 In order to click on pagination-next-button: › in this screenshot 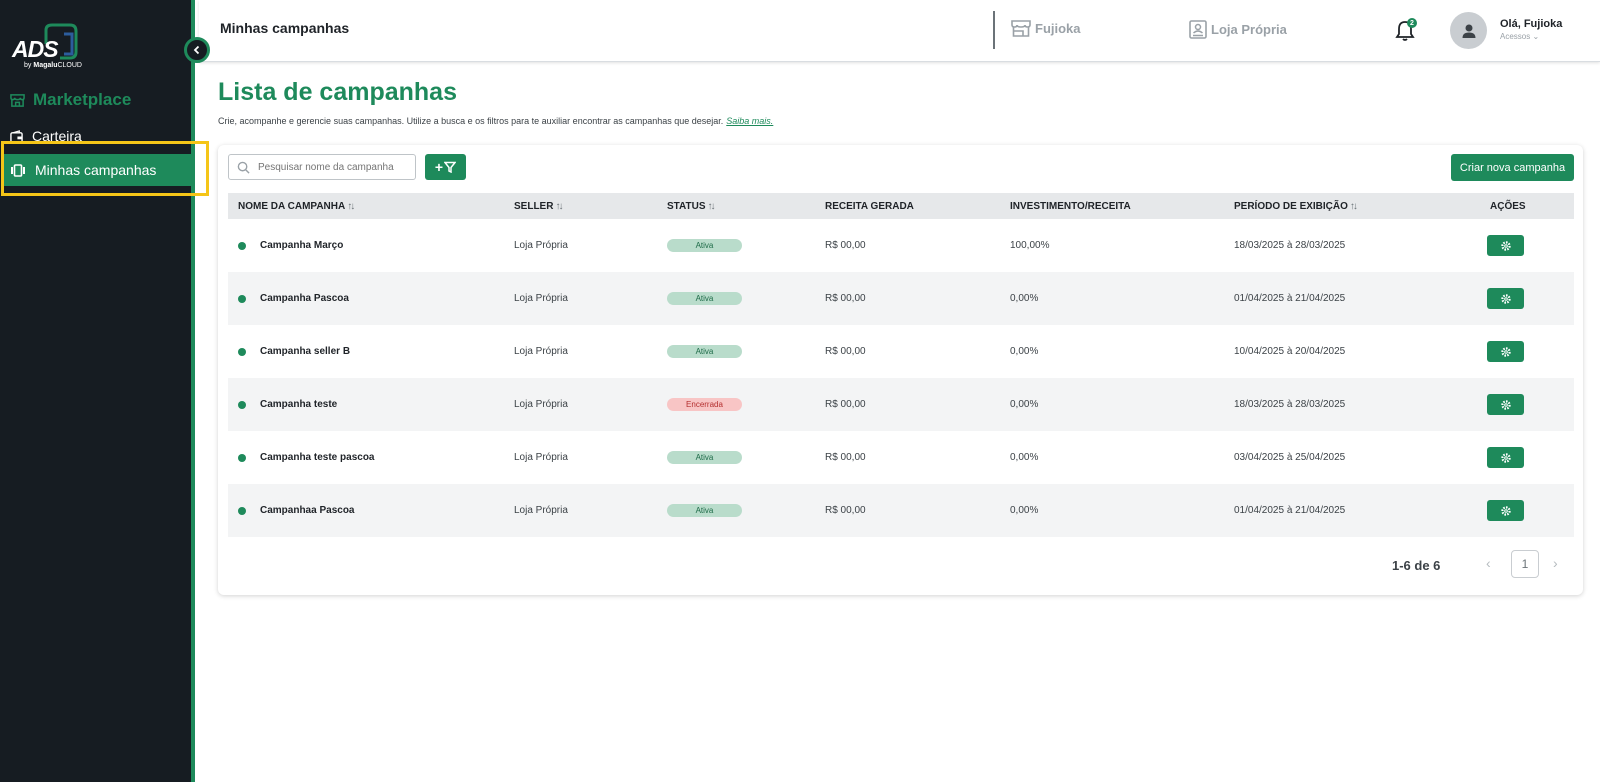, I will do `click(1555, 563)`.